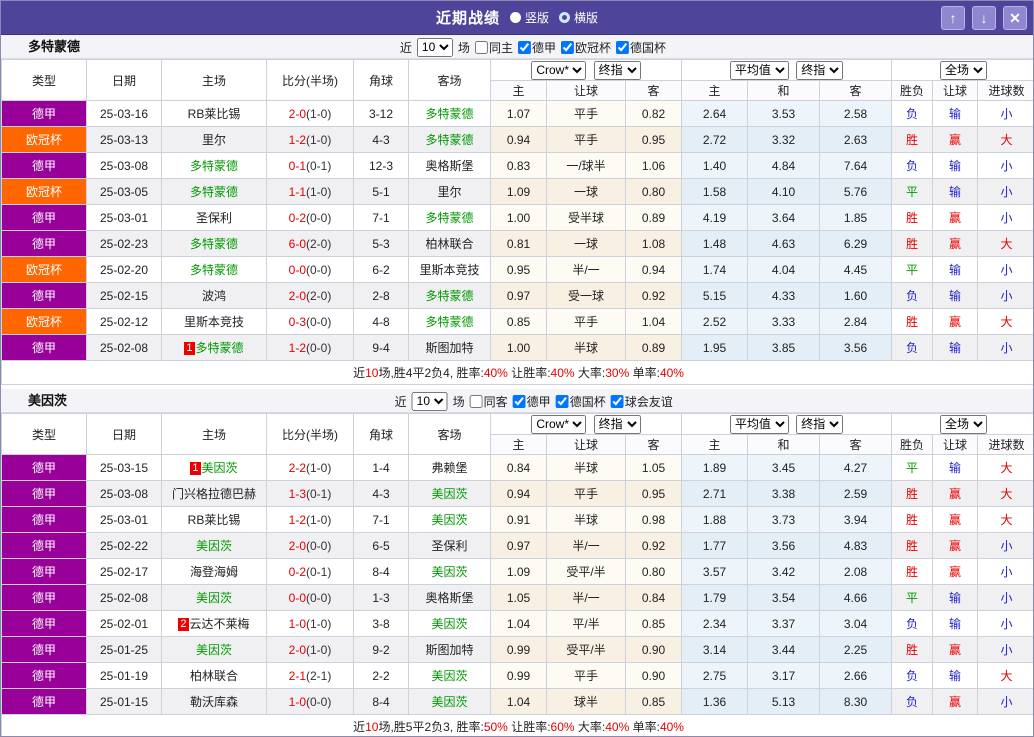  Describe the element at coordinates (578, 17) in the screenshot. I see `view-option-horizontal: 横版` at that location.